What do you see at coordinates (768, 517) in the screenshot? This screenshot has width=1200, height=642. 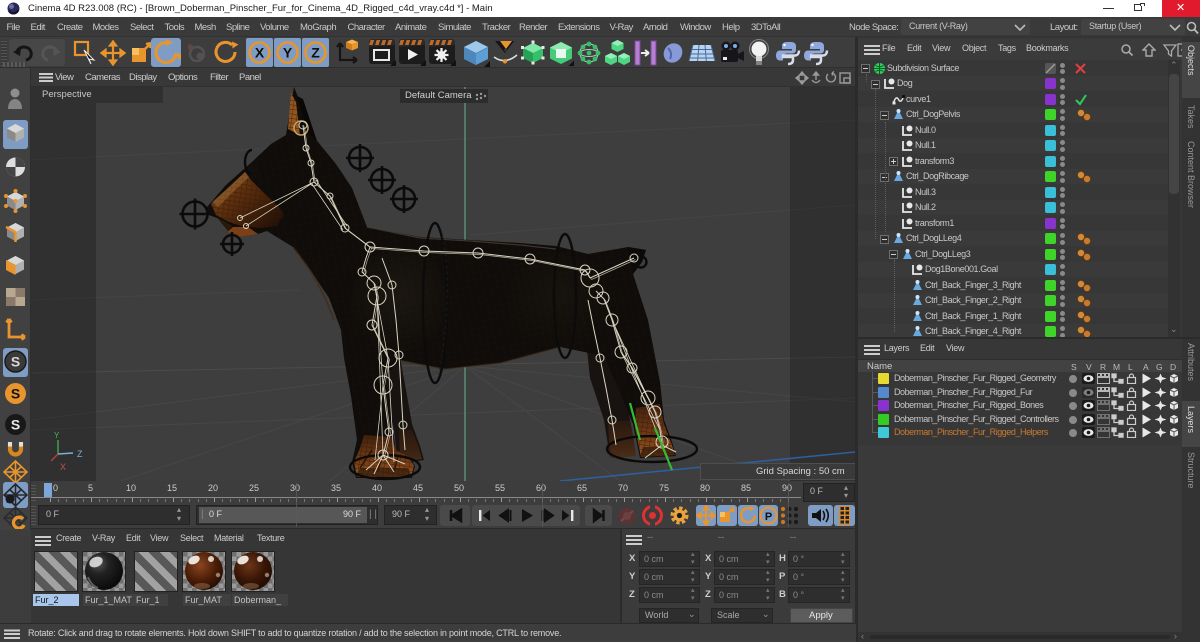 I see `svg-text: P` at bounding box center [768, 517].